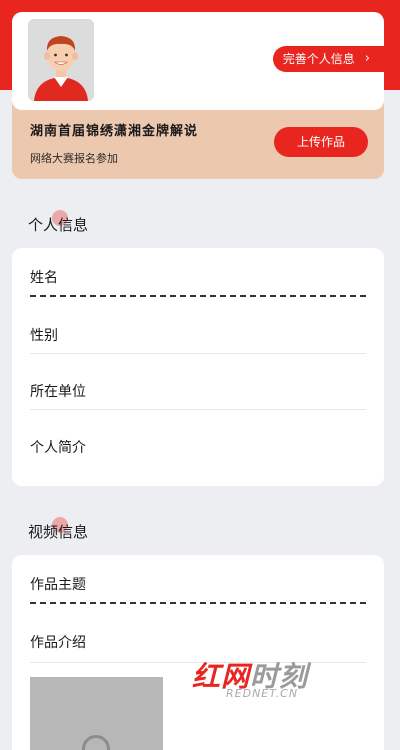 The width and height of the screenshot is (400, 750). Describe the element at coordinates (198, 335) in the screenshot. I see `field-gender: 性别` at that location.